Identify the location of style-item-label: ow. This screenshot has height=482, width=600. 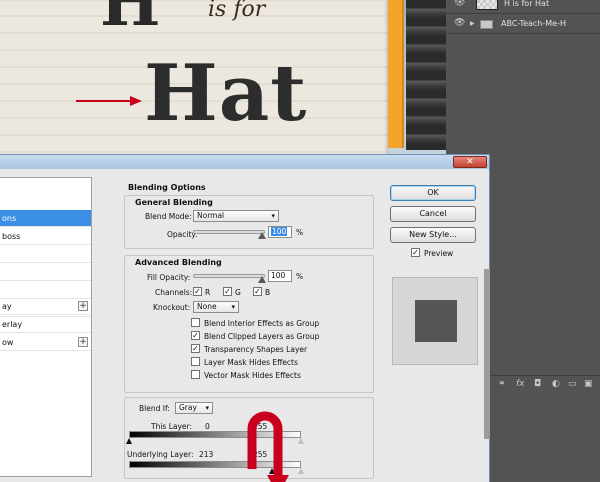
(8, 342).